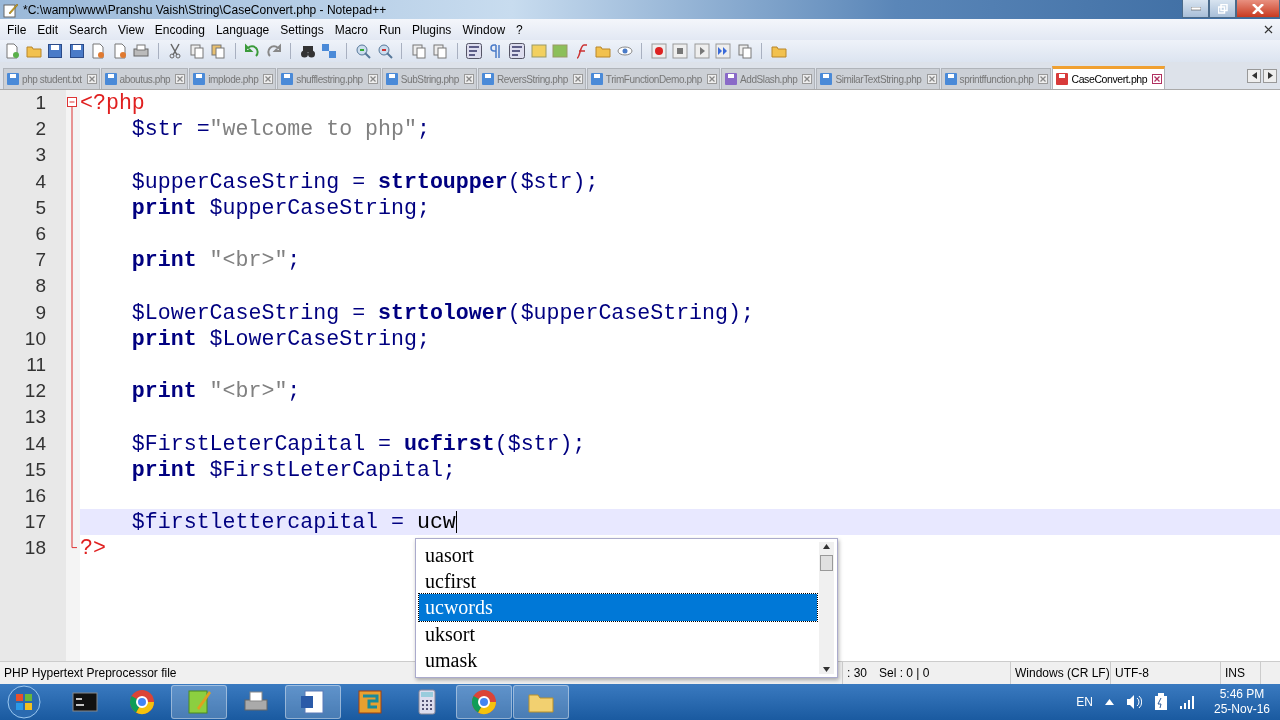 This screenshot has height=720, width=1280. What do you see at coordinates (358, 443) in the screenshot?
I see `code-line: $FirstLeterCapital = ucfirst($str);` at bounding box center [358, 443].